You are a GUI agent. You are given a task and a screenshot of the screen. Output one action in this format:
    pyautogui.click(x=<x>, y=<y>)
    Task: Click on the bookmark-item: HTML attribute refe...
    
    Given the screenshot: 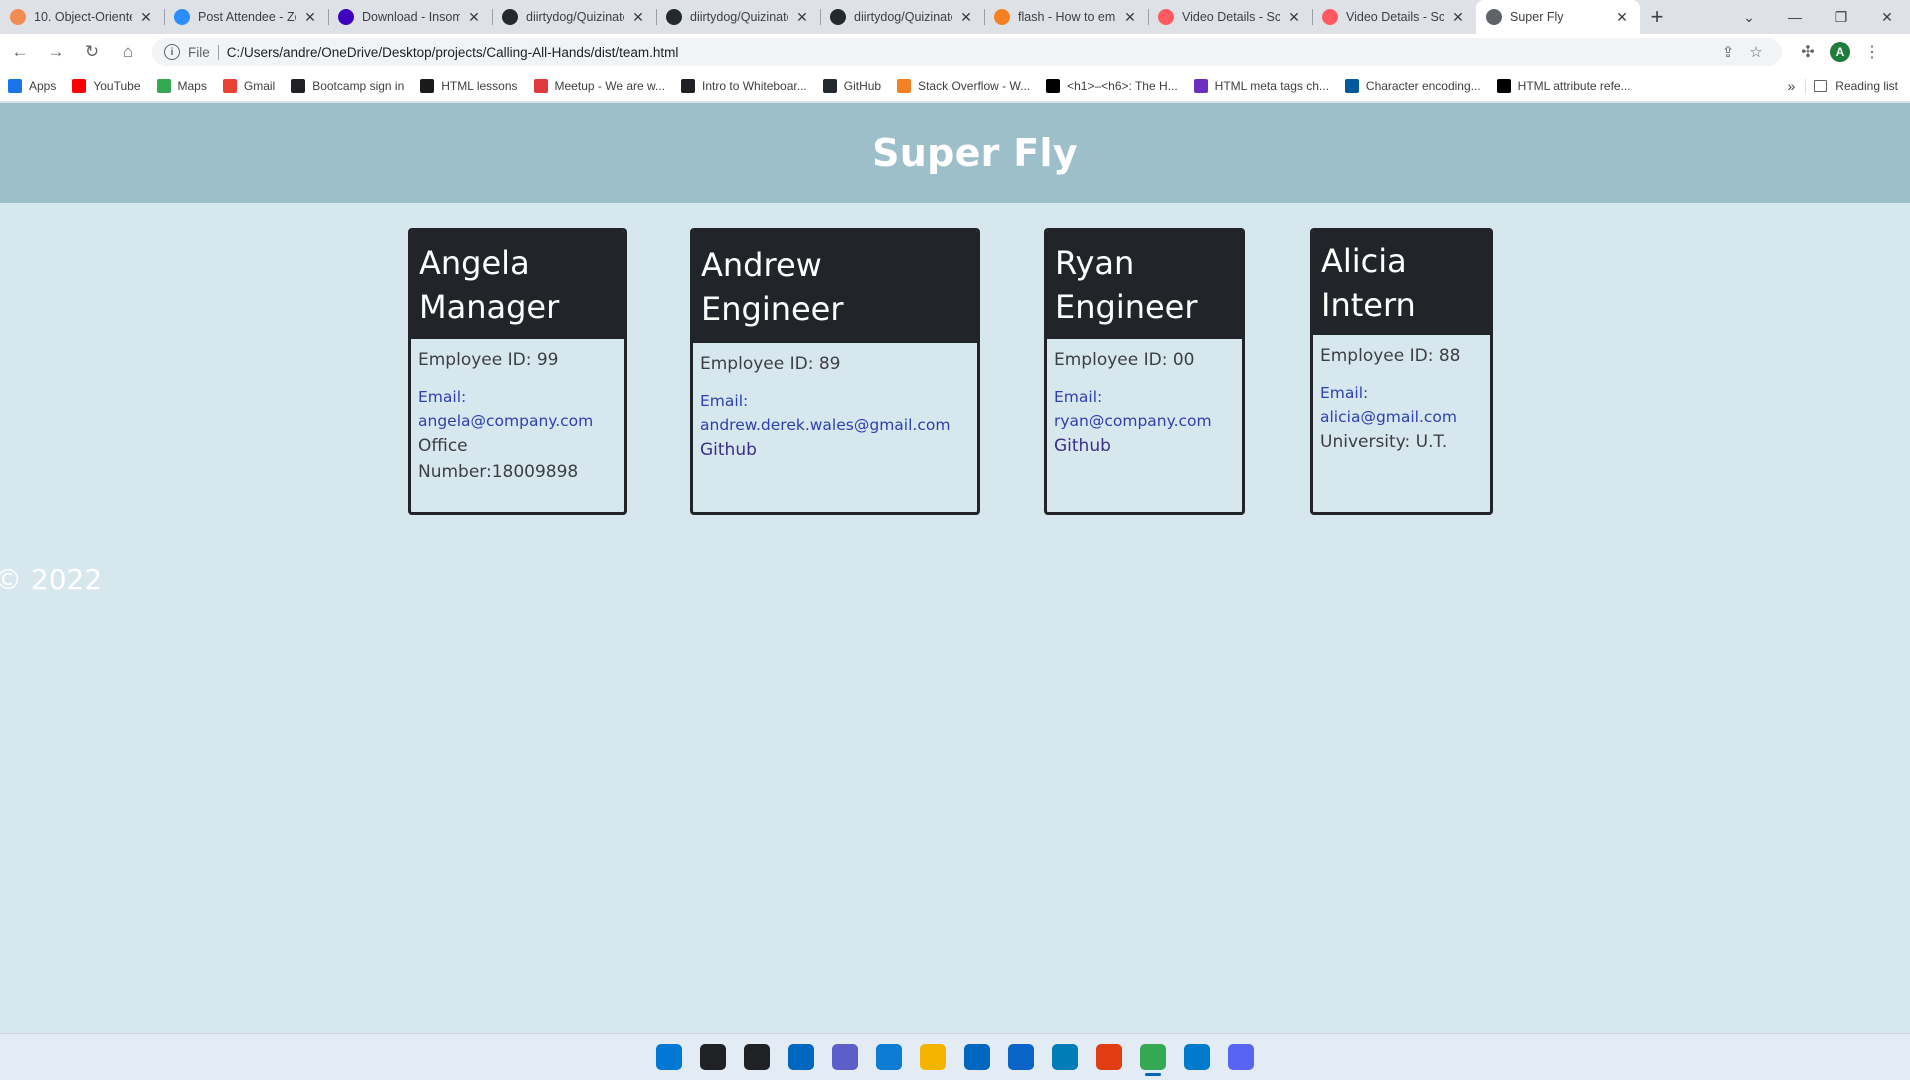 What is the action you would take?
    pyautogui.click(x=1564, y=86)
    